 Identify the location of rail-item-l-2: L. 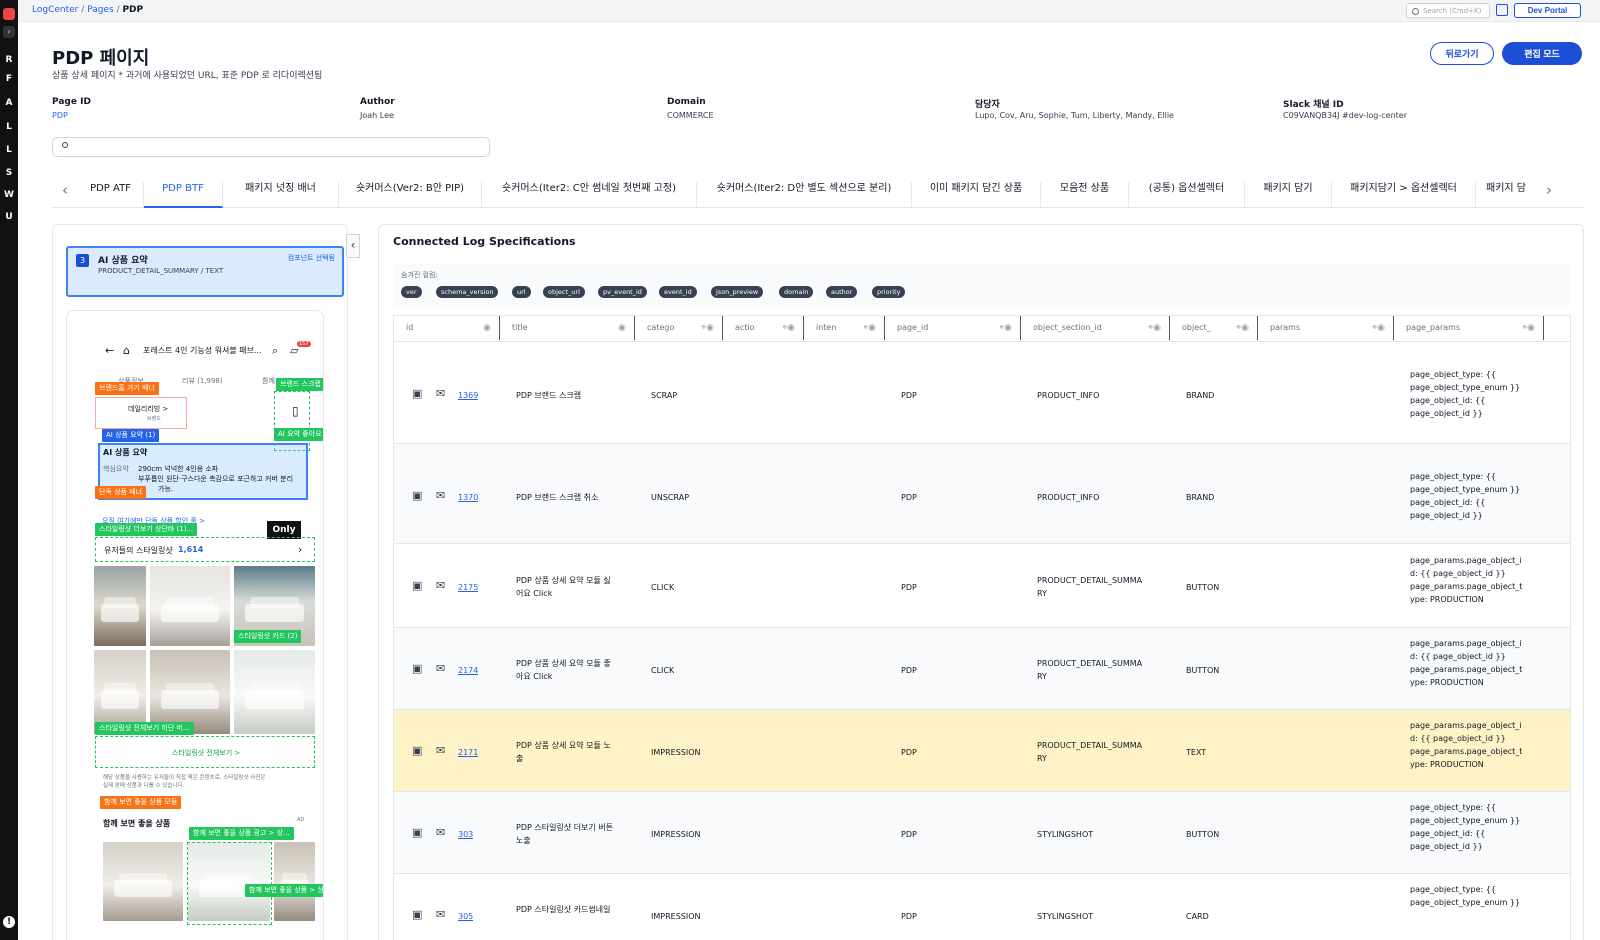
(9, 150).